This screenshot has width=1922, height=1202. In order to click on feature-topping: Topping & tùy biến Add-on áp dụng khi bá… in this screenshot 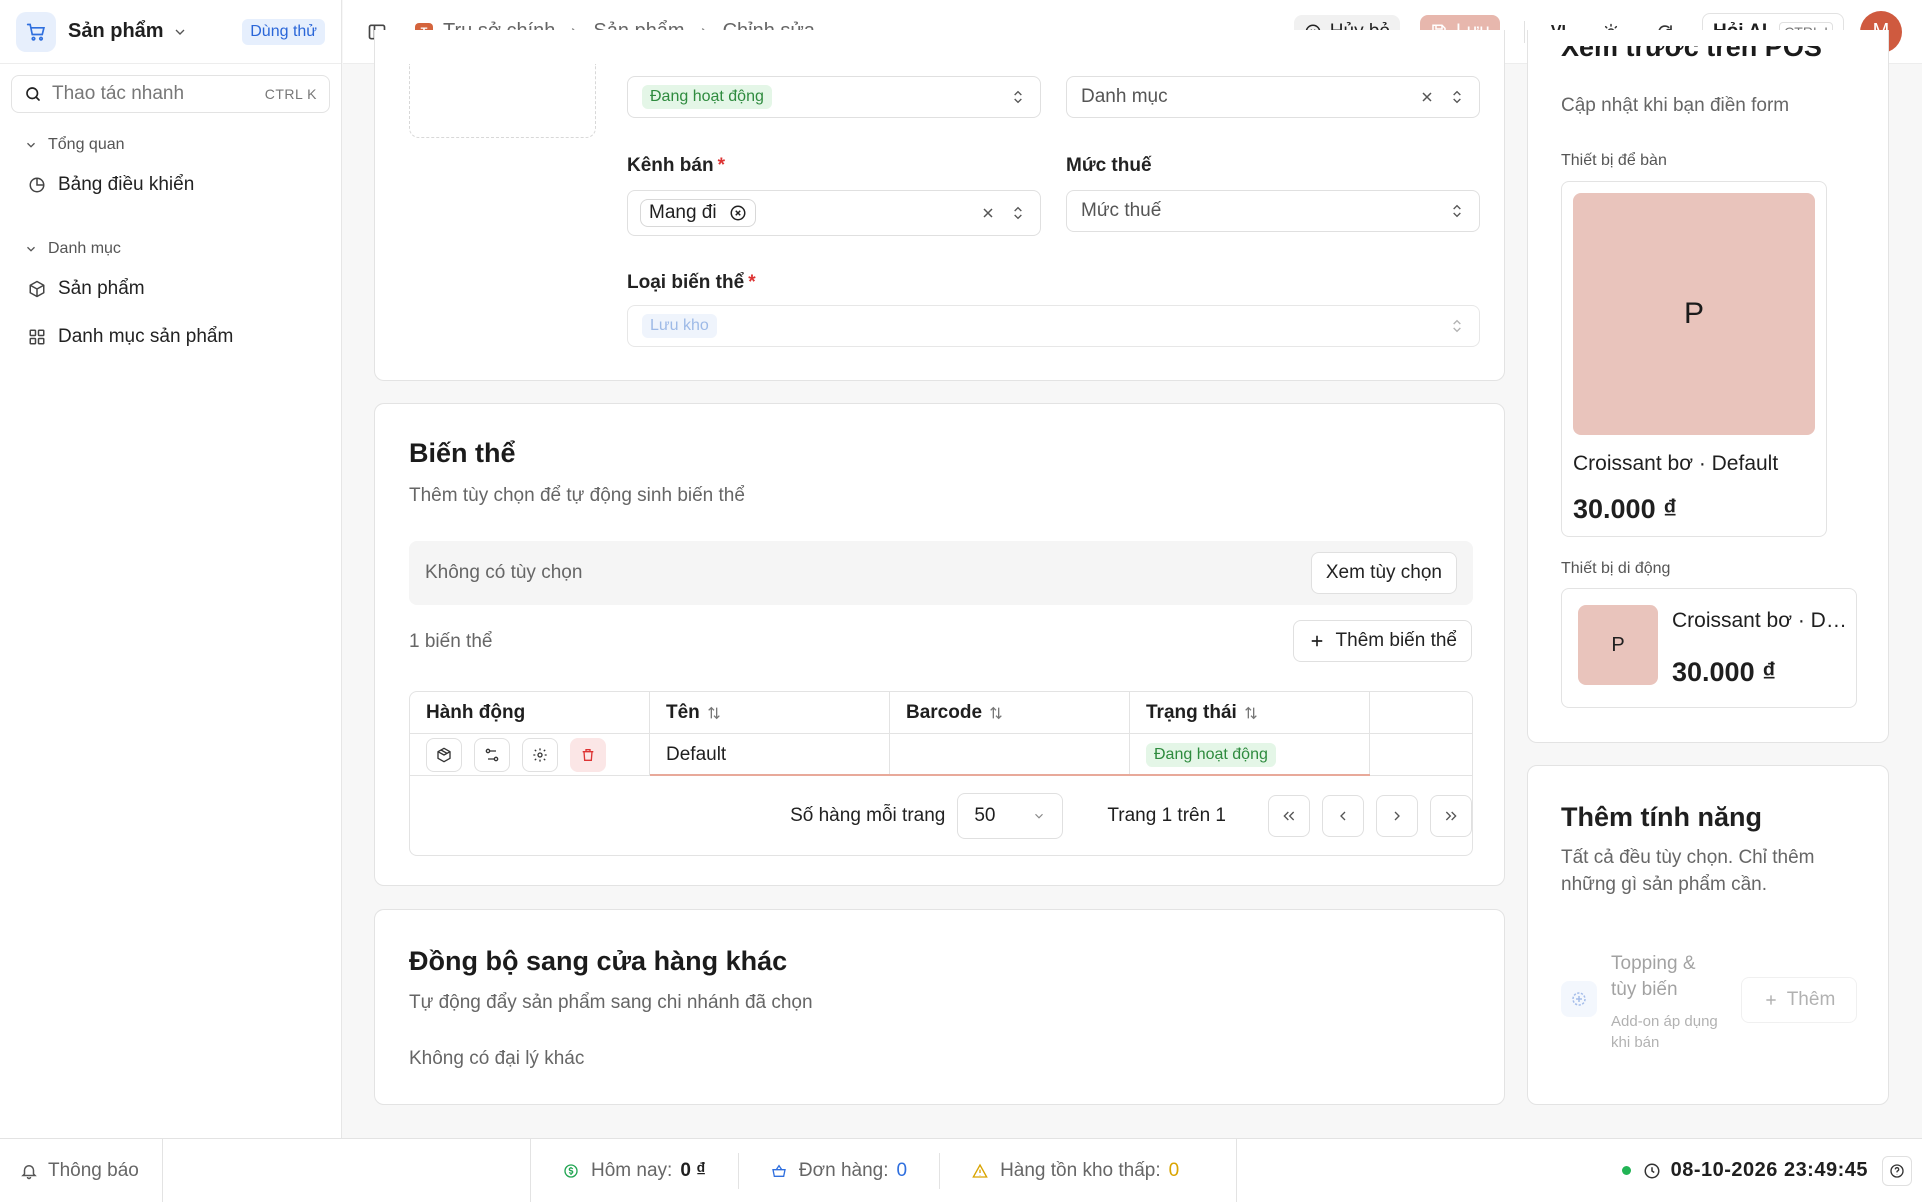, I will do `click(1711, 1001)`.